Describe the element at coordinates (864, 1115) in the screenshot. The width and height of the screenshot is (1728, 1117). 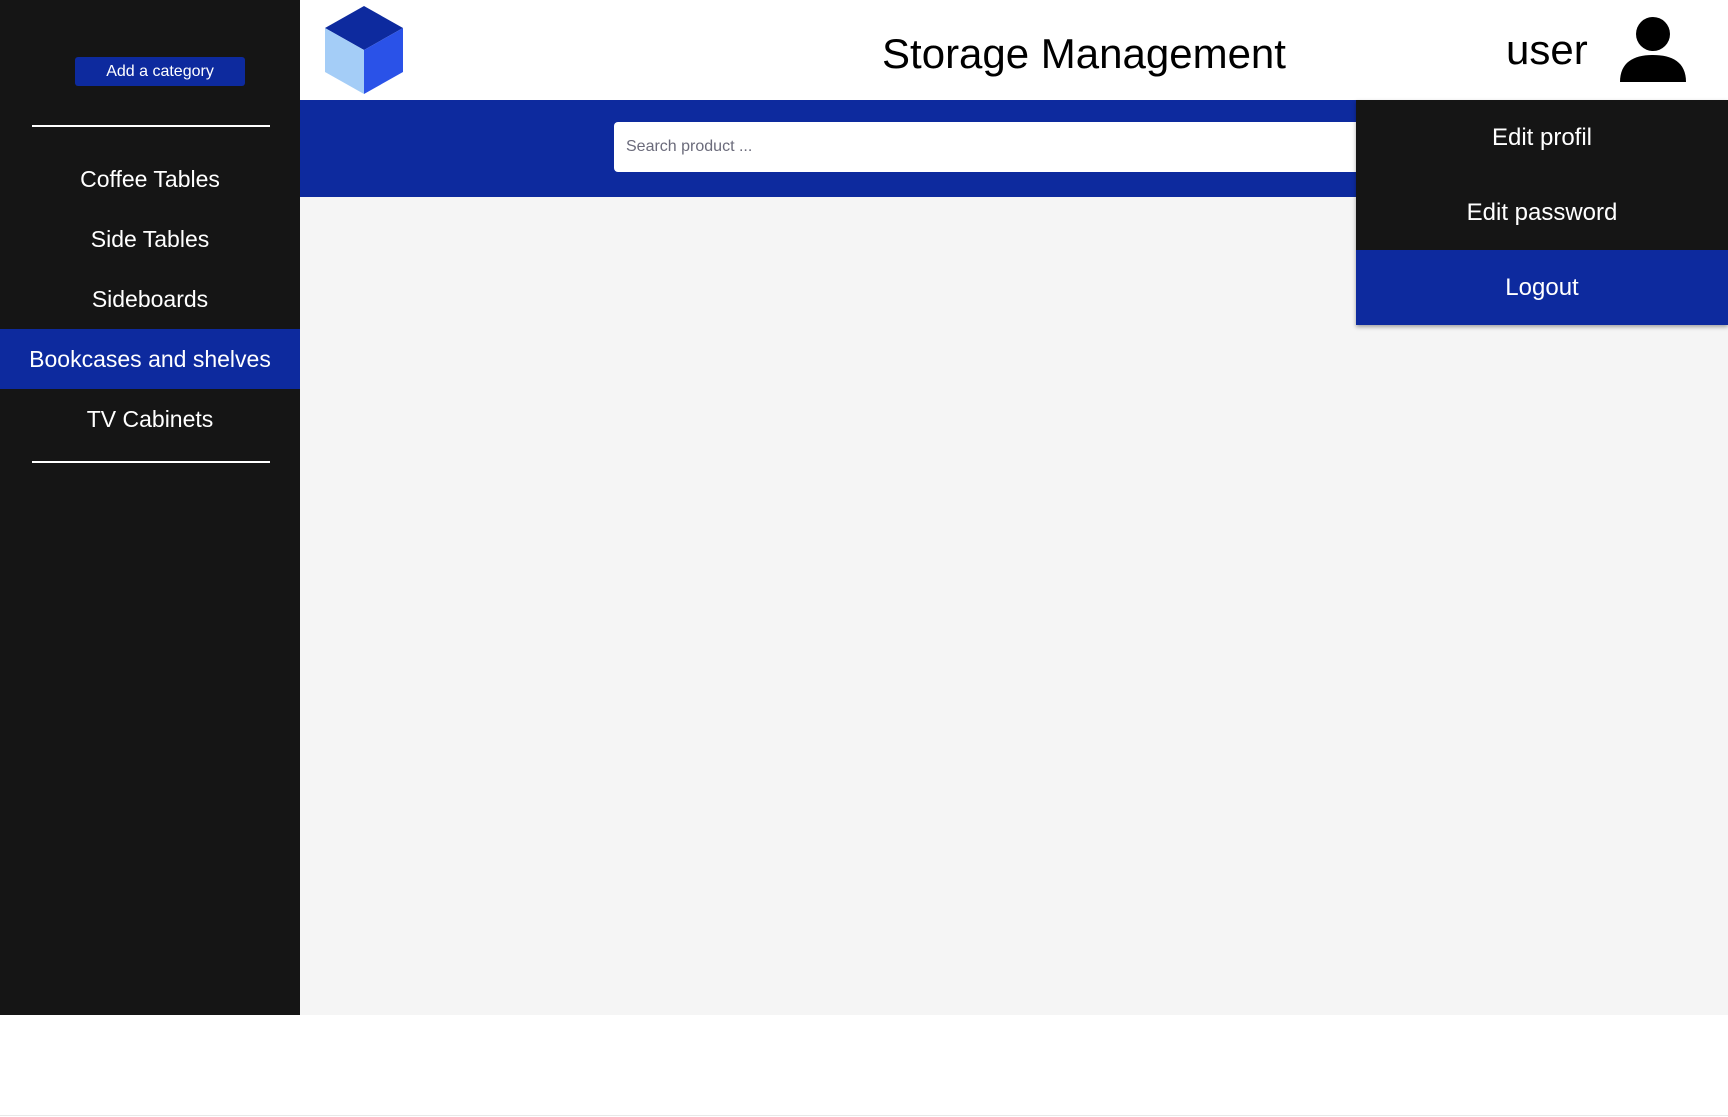
I see `footer-divider` at that location.